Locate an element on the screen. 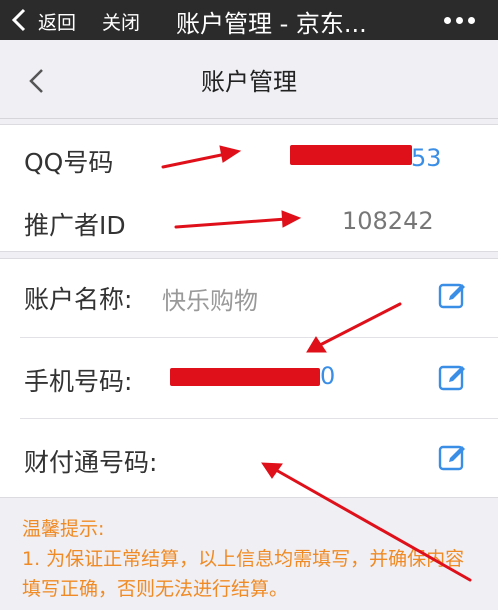 This screenshot has height=610, width=498. account-name-label: 账户名称: is located at coordinates (78, 299).